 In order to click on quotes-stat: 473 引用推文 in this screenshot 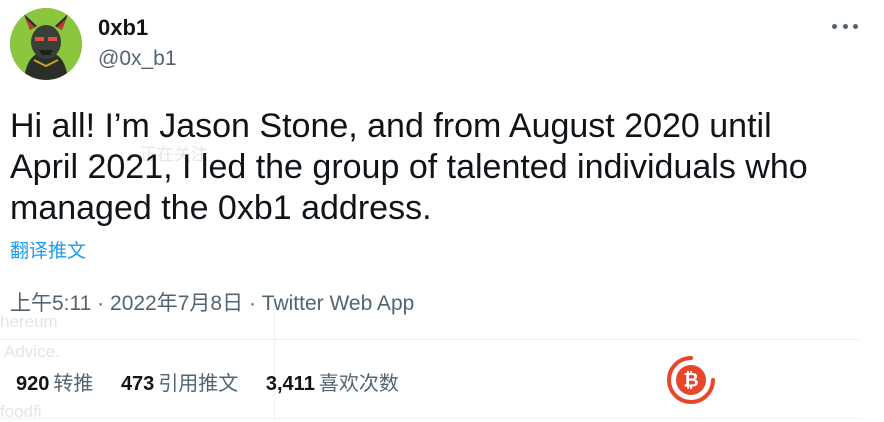, I will do `click(179, 381)`.